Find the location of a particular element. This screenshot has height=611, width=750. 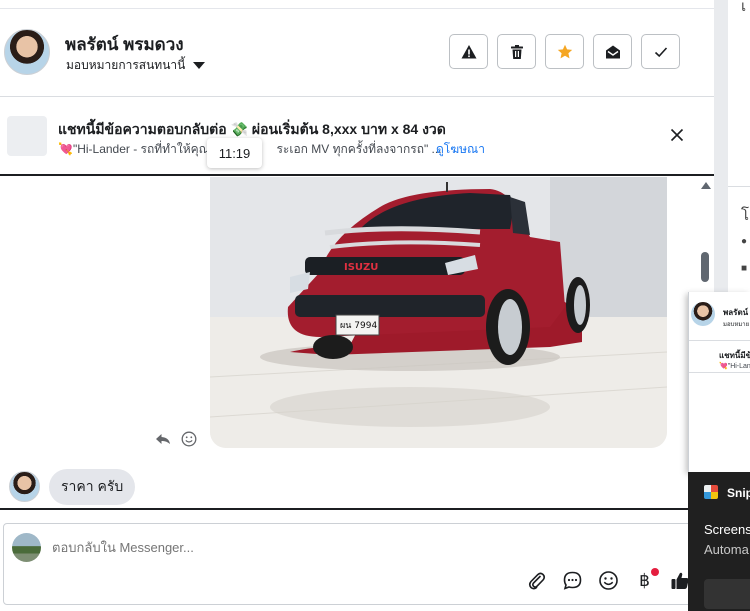

saved-reply-icon is located at coordinates (572, 580).